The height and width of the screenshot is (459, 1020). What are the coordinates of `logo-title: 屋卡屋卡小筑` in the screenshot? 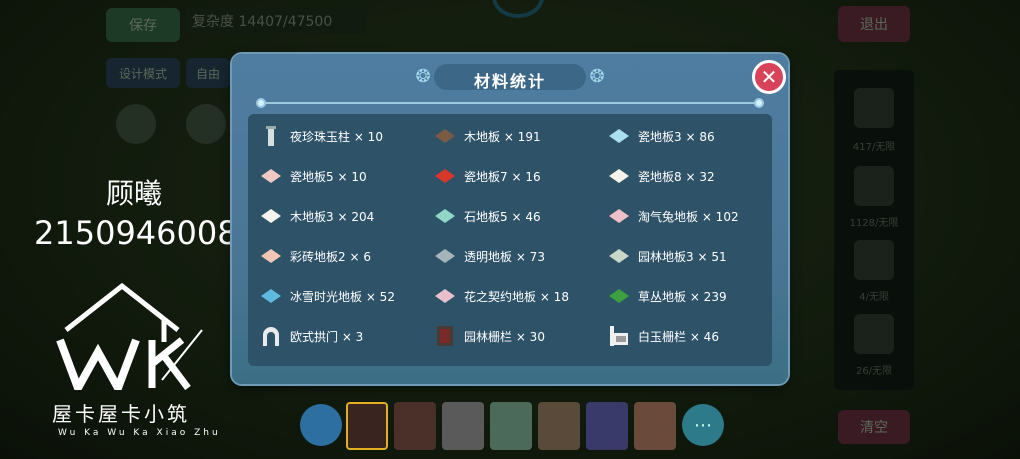 It's located at (121, 414).